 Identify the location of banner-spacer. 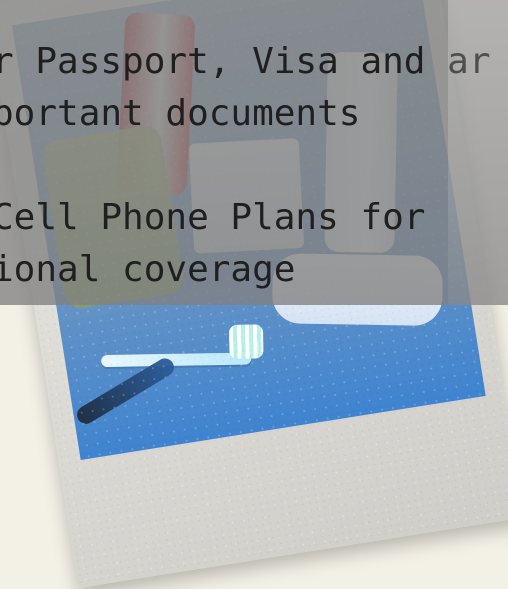
(245, 166).